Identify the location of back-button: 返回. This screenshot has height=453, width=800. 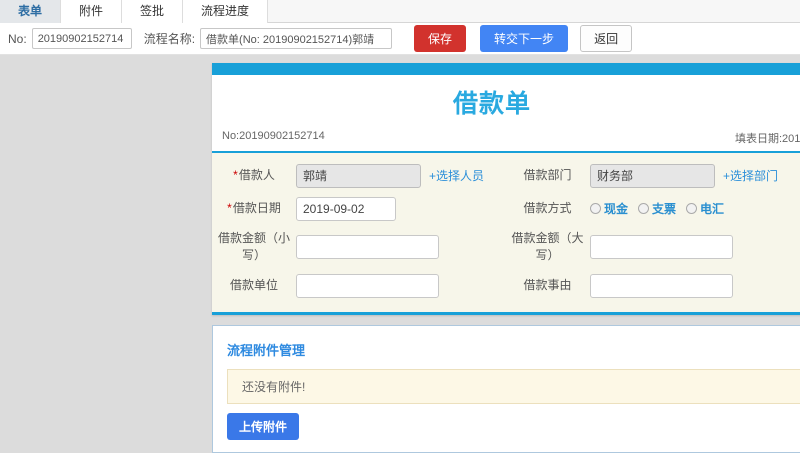
(606, 38).